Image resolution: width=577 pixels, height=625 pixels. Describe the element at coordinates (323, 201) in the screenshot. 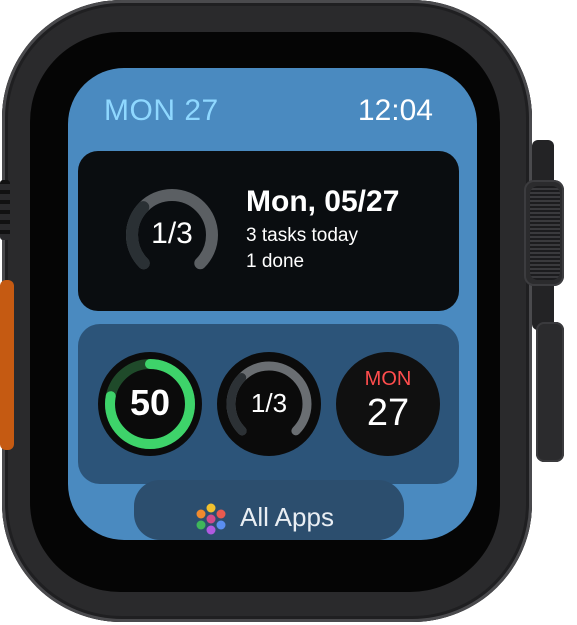

I see `widget-date-title: Mon, 05/27` at that location.